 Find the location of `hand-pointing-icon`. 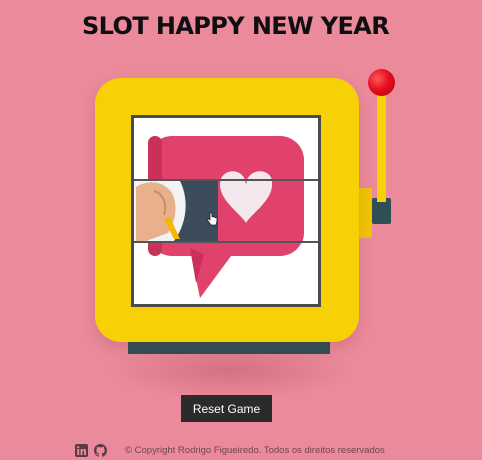

hand-pointing-icon is located at coordinates (176, 211).